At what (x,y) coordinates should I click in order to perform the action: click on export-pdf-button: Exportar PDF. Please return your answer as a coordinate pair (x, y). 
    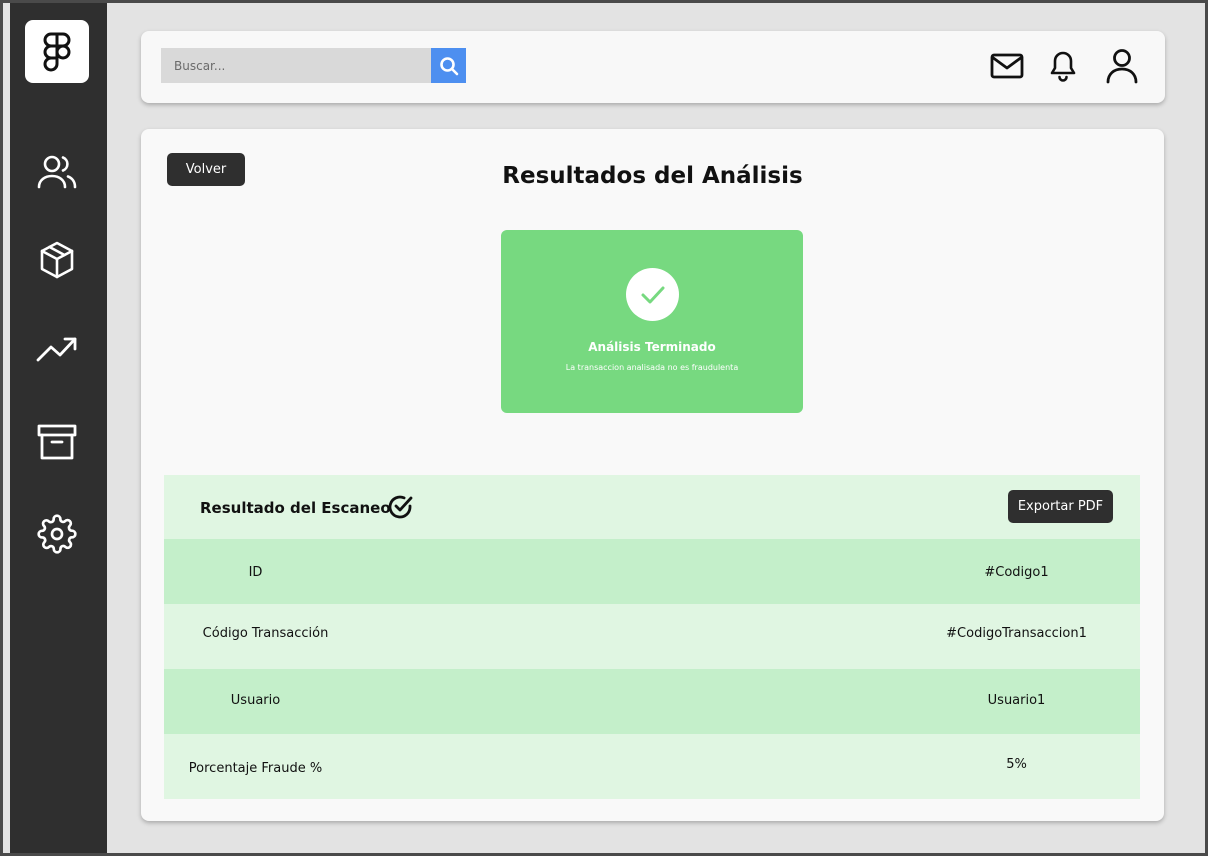
    Looking at the image, I should click on (1060, 506).